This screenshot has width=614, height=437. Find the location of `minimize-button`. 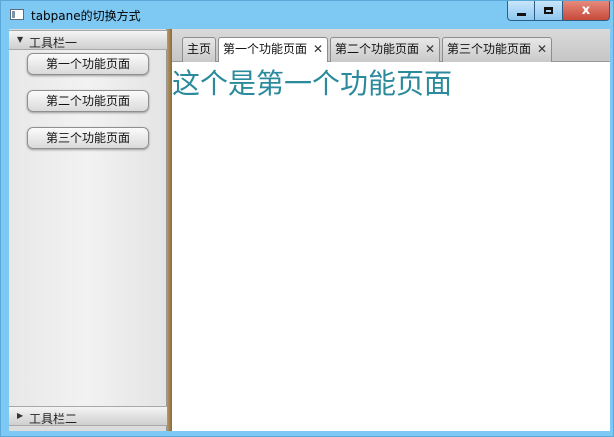

minimize-button is located at coordinates (521, 11).